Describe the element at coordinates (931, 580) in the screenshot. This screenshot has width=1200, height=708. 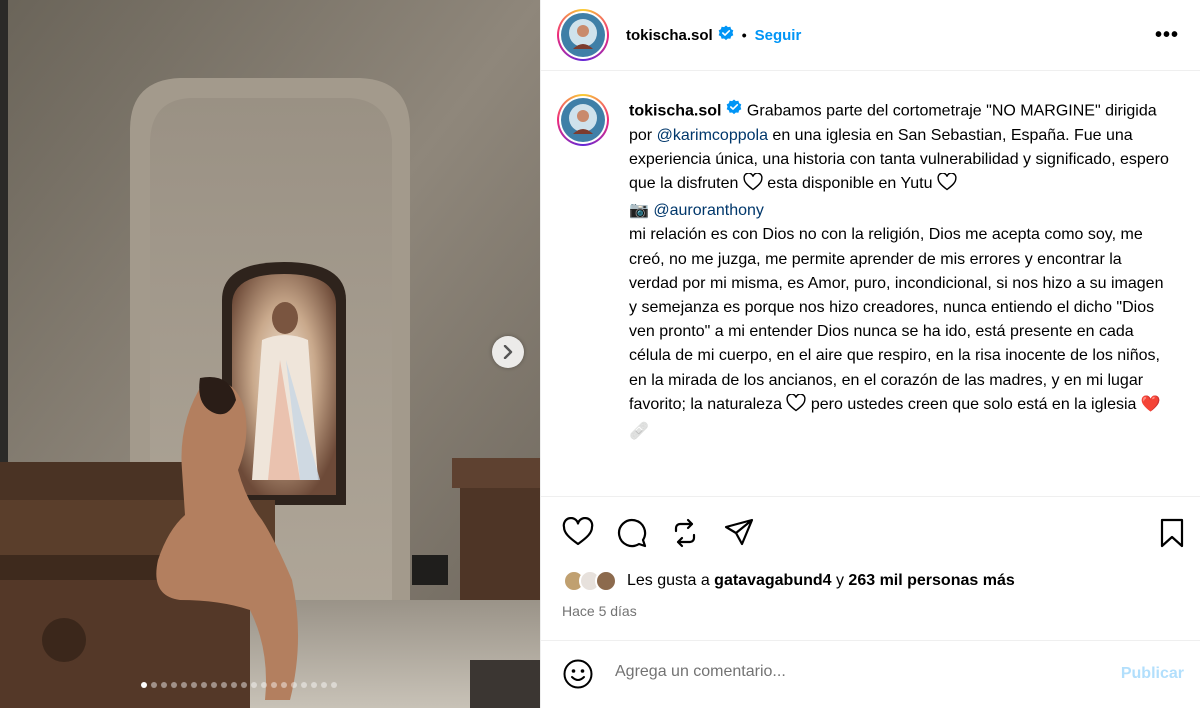
I see `likes-count: 263 mil personas más` at that location.